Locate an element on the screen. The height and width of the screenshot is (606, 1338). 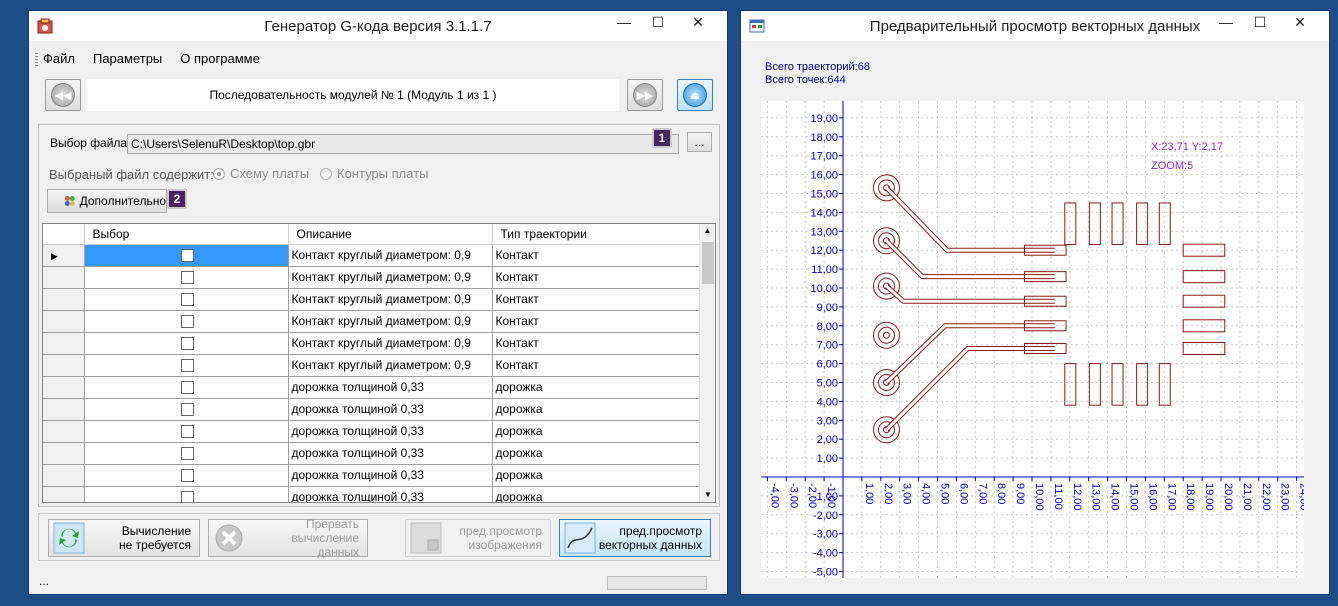
eject-button: ⏏ is located at coordinates (695, 95).